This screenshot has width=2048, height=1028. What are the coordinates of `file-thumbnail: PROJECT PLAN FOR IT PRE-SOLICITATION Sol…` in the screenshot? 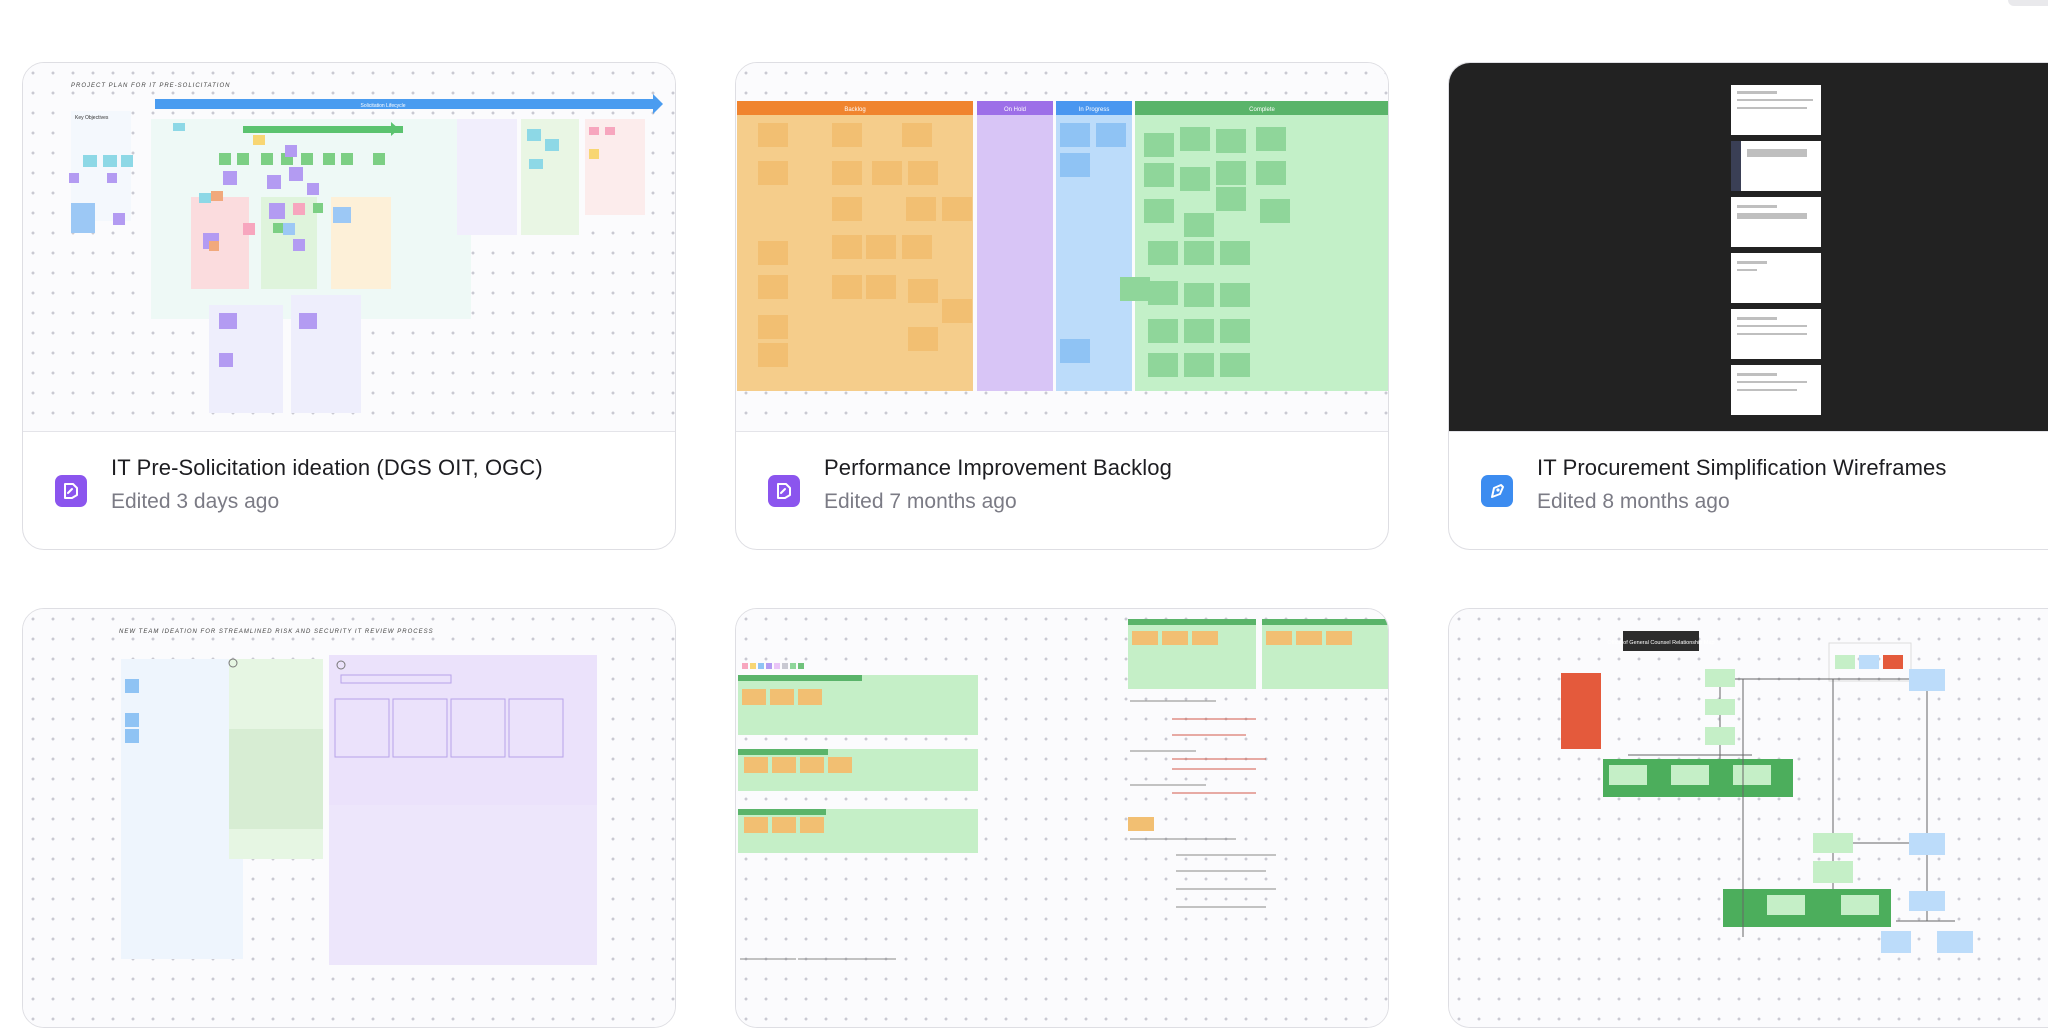 It's located at (349, 247).